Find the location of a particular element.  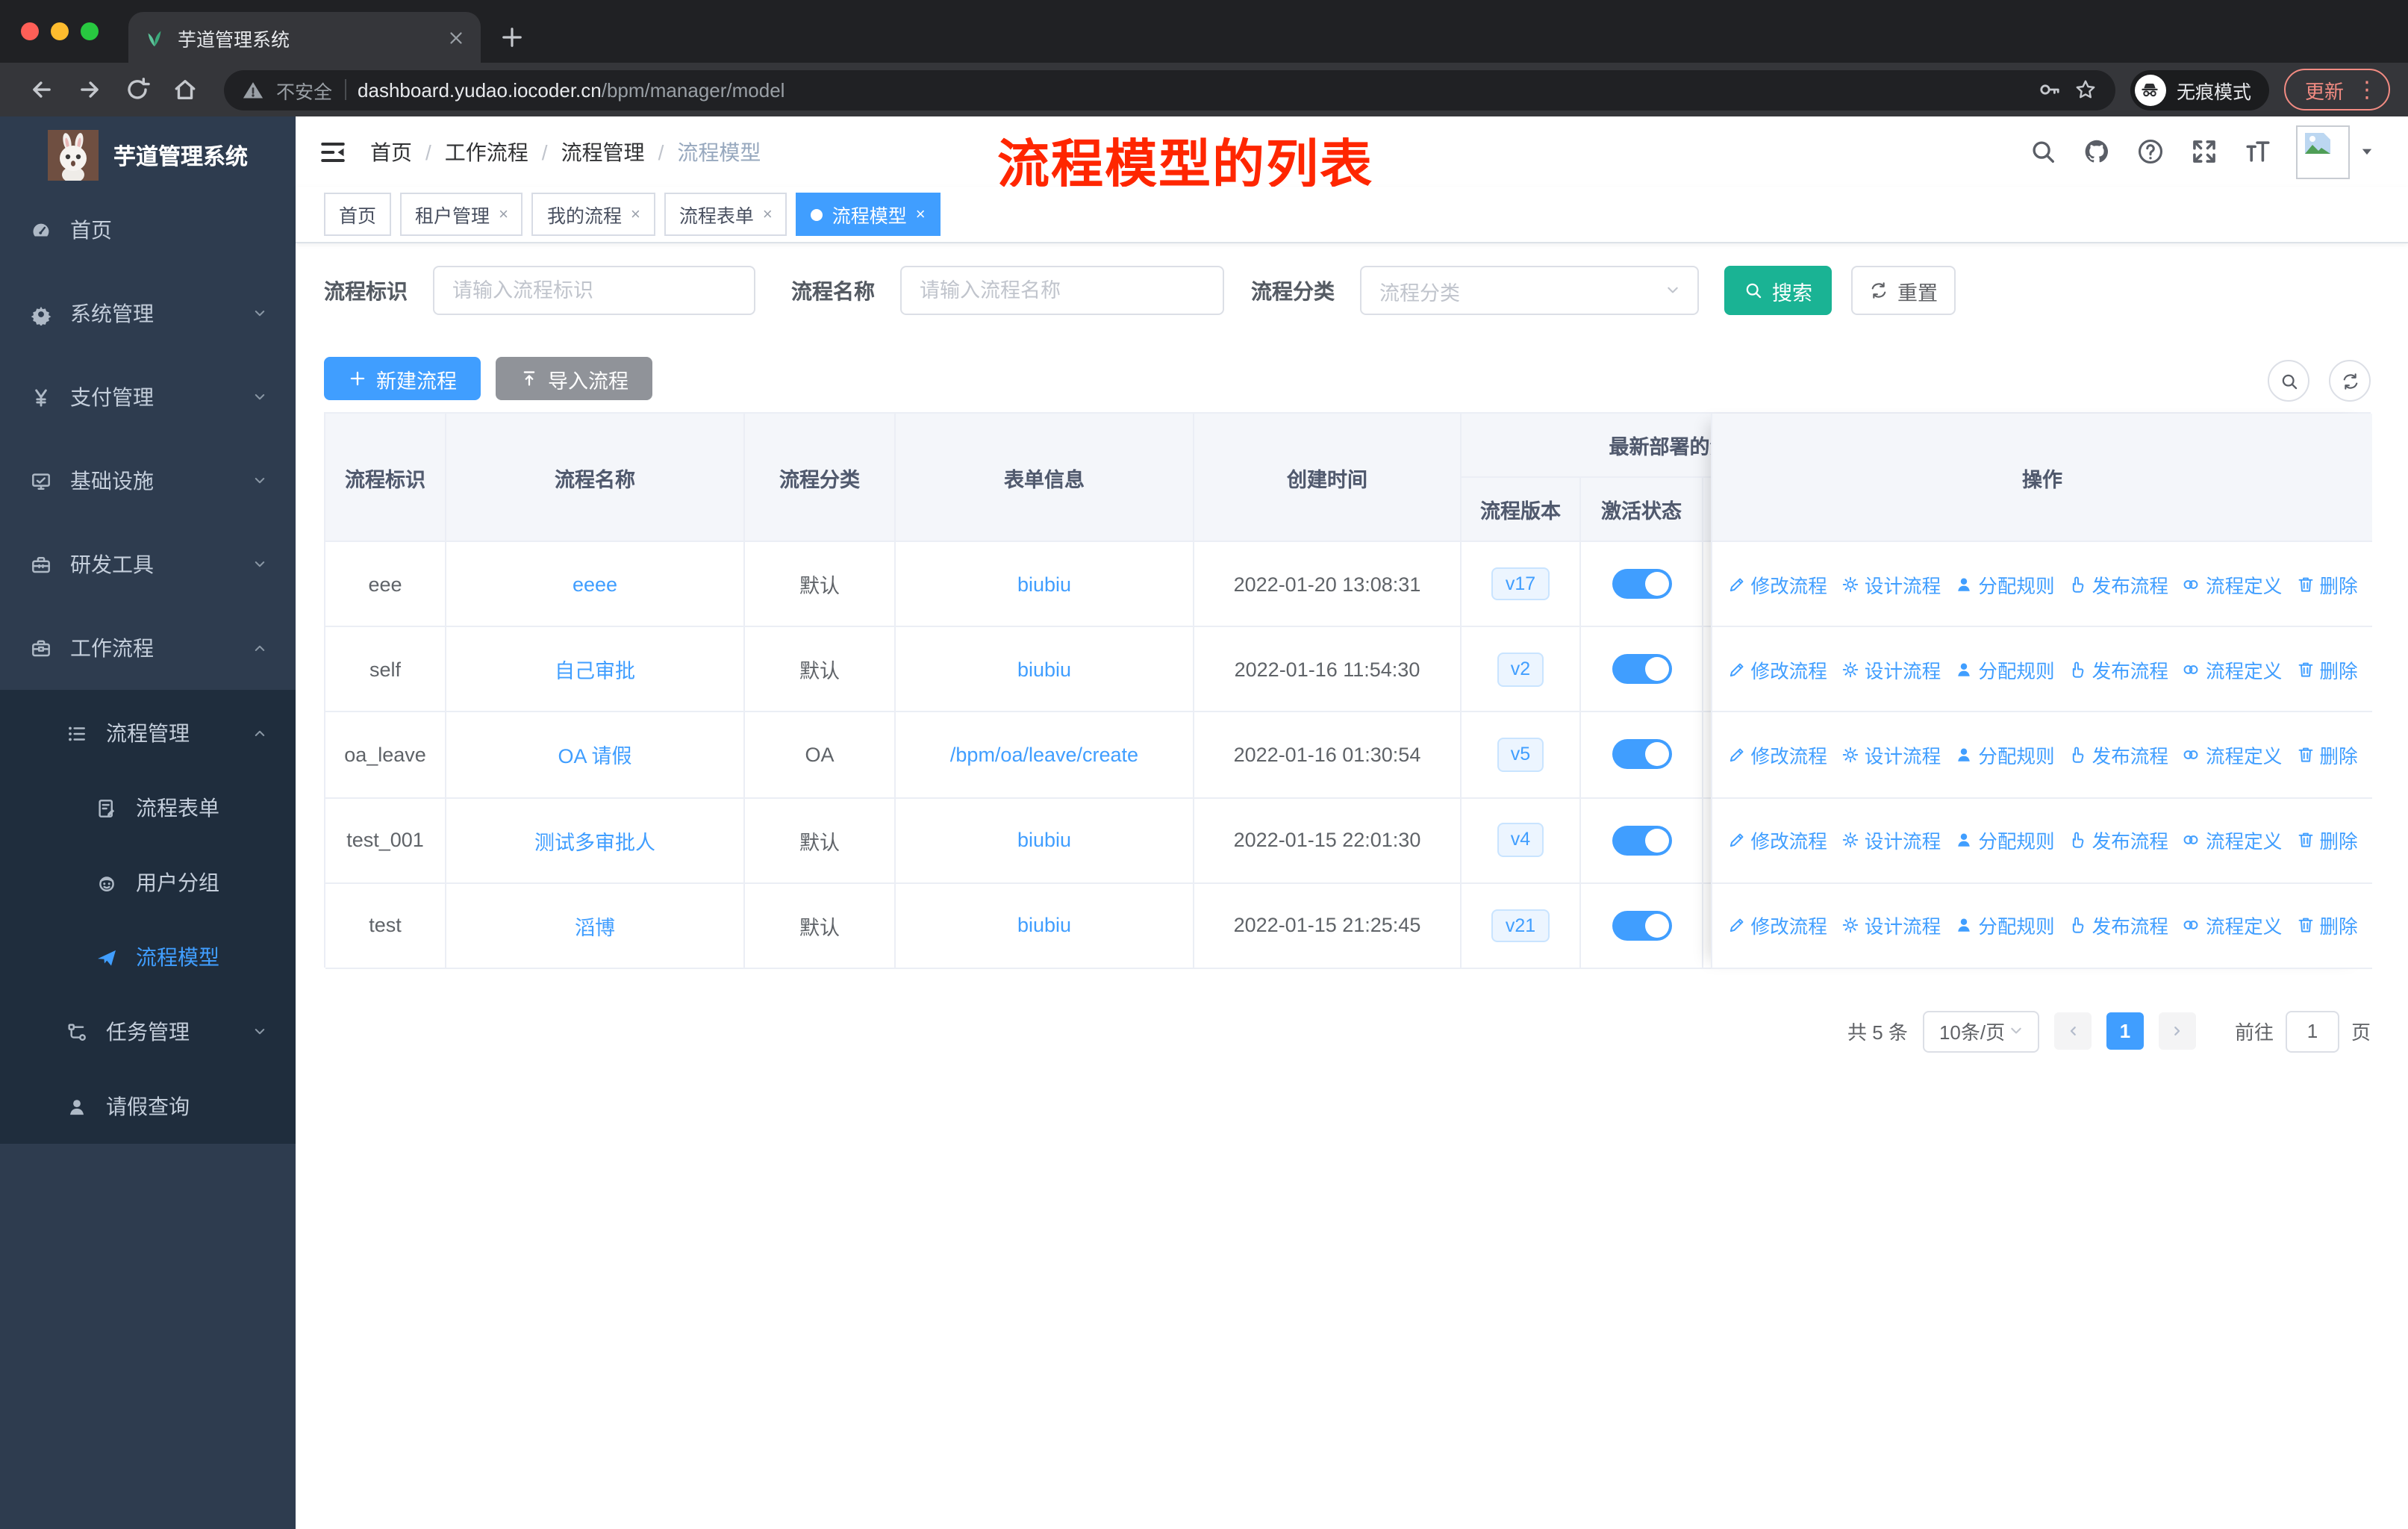

reload-button is located at coordinates (137, 89).